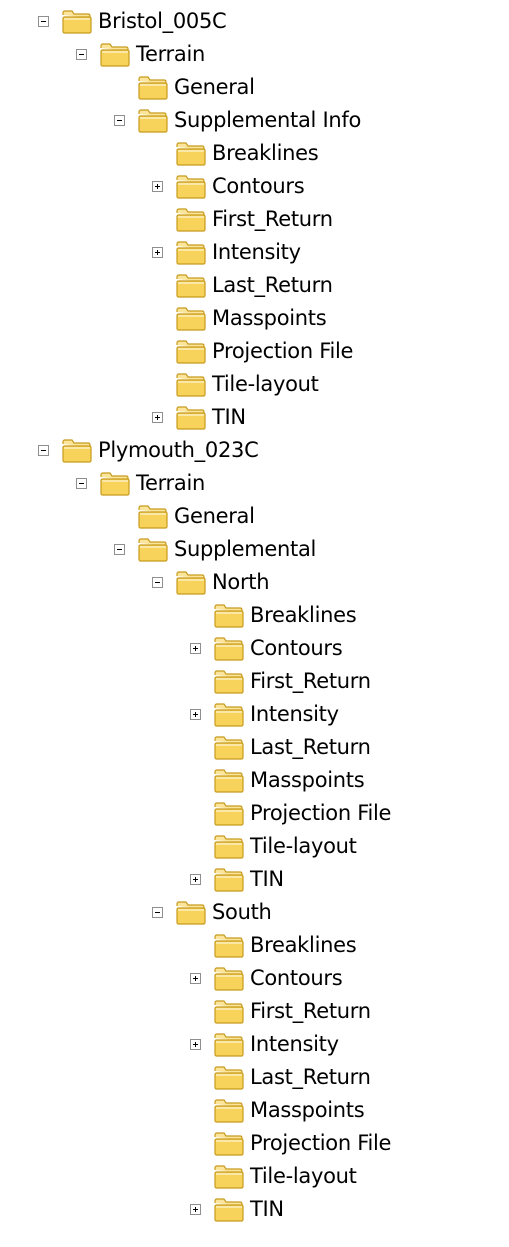 The width and height of the screenshot is (509, 1247). What do you see at coordinates (162, 21) in the screenshot?
I see `tree-node-label: Bristol_005C` at bounding box center [162, 21].